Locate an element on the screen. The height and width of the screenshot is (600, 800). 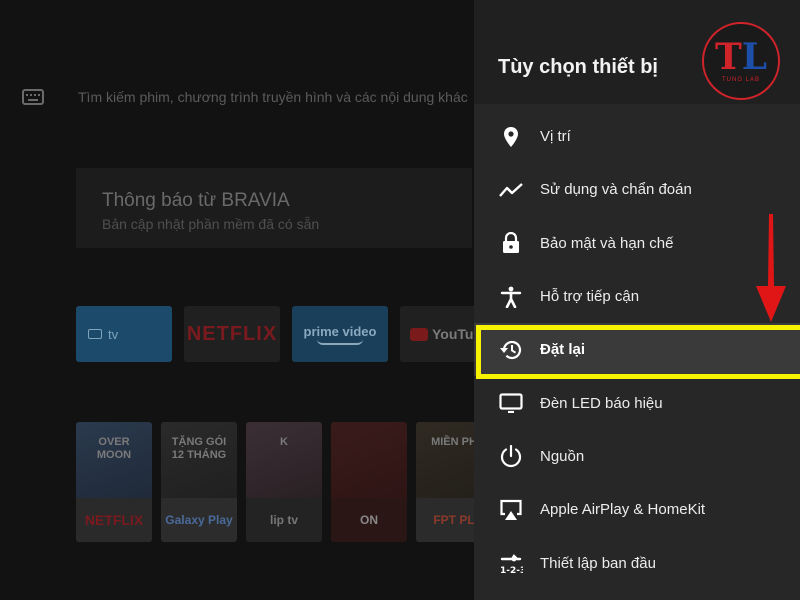
trend-line-icon is located at coordinates (511, 190).